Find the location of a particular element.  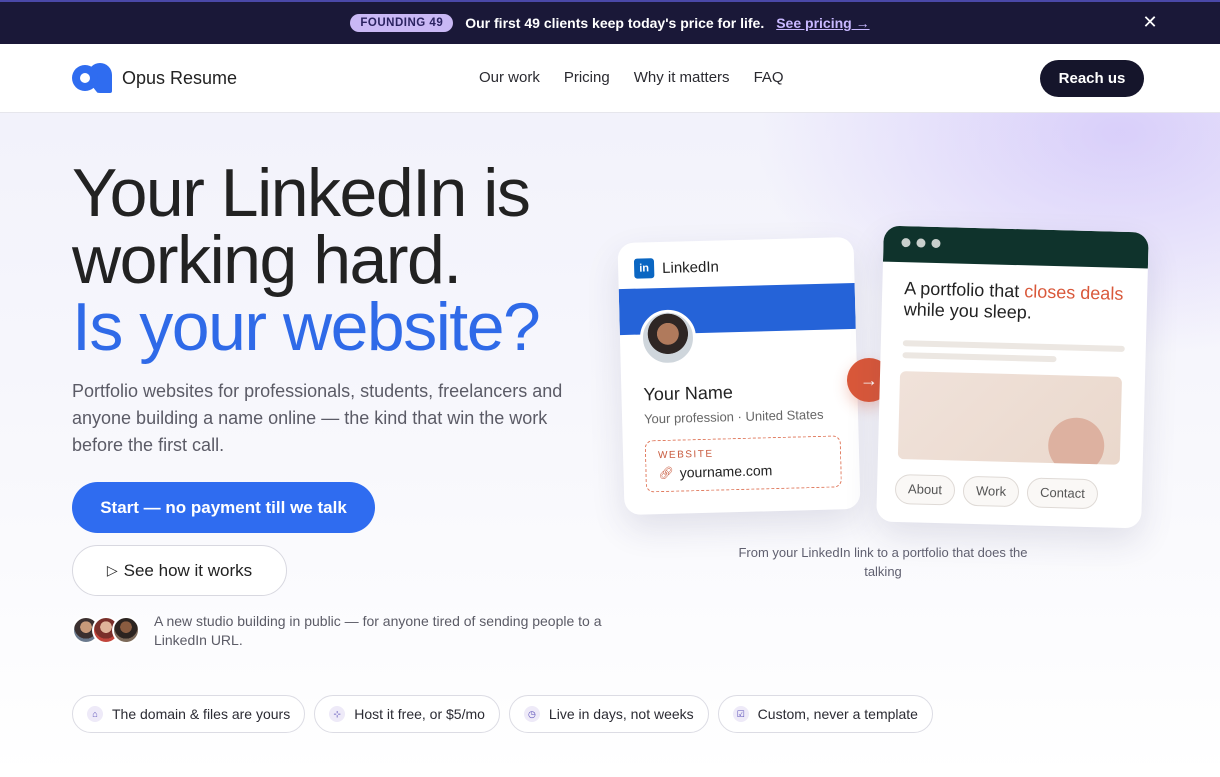

headline-accent: Is your website? is located at coordinates (306, 327).